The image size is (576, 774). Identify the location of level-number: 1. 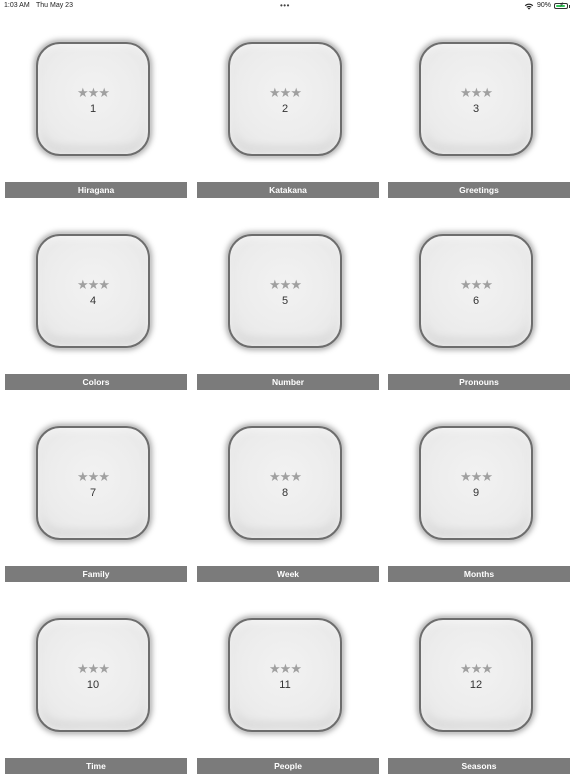
(93, 109).